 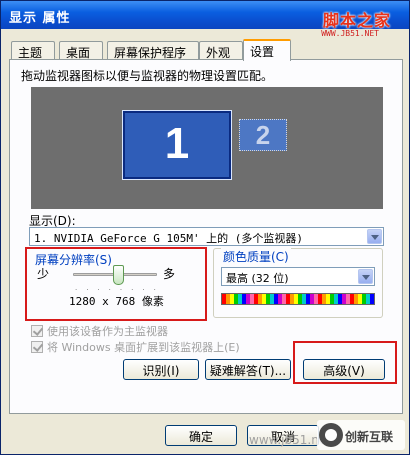 I want to click on monitor-1-icon: 1, so click(x=177, y=145).